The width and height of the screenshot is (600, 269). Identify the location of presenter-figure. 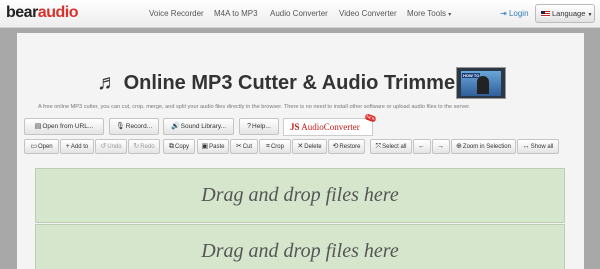
(483, 85).